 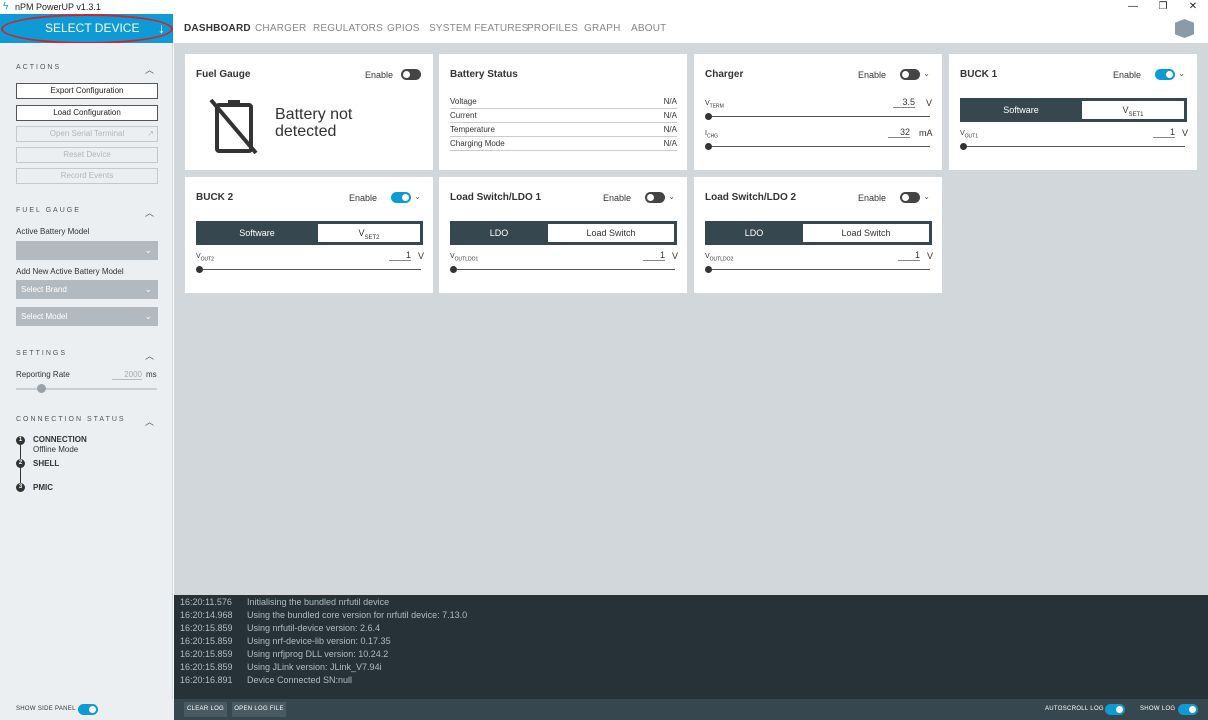 I want to click on ichg-input: 32, so click(x=899, y=132).